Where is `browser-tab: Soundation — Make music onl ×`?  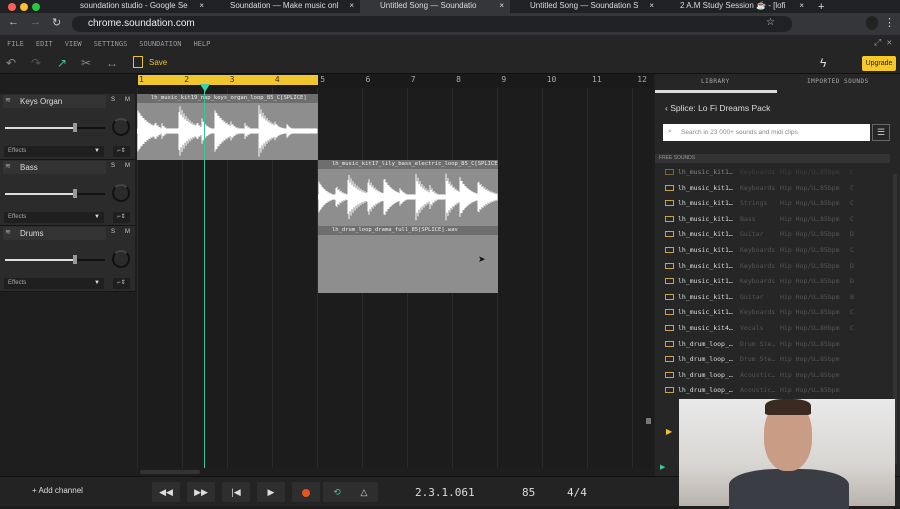
browser-tab: Soundation — Make music onl × is located at coordinates (285, 6).